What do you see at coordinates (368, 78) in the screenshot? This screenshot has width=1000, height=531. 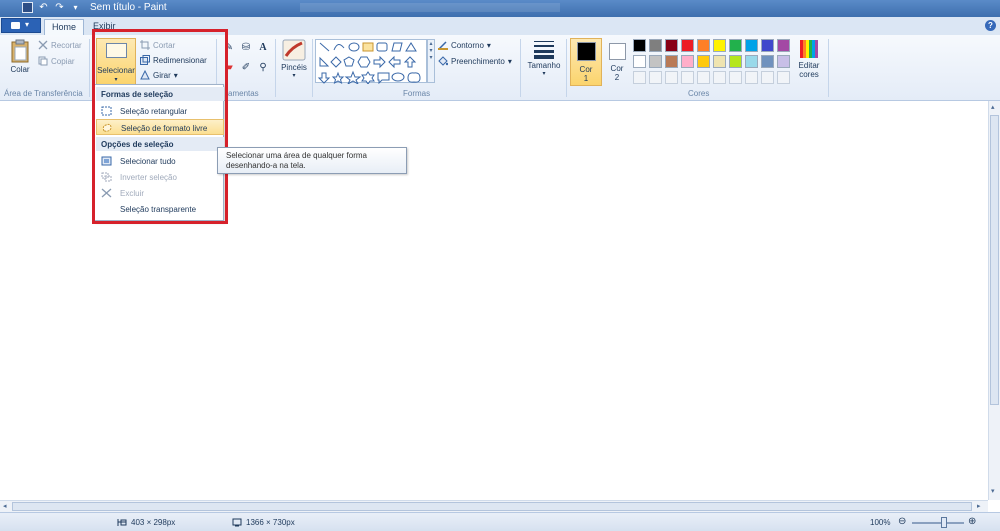 I see `star6-shape-icon` at bounding box center [368, 78].